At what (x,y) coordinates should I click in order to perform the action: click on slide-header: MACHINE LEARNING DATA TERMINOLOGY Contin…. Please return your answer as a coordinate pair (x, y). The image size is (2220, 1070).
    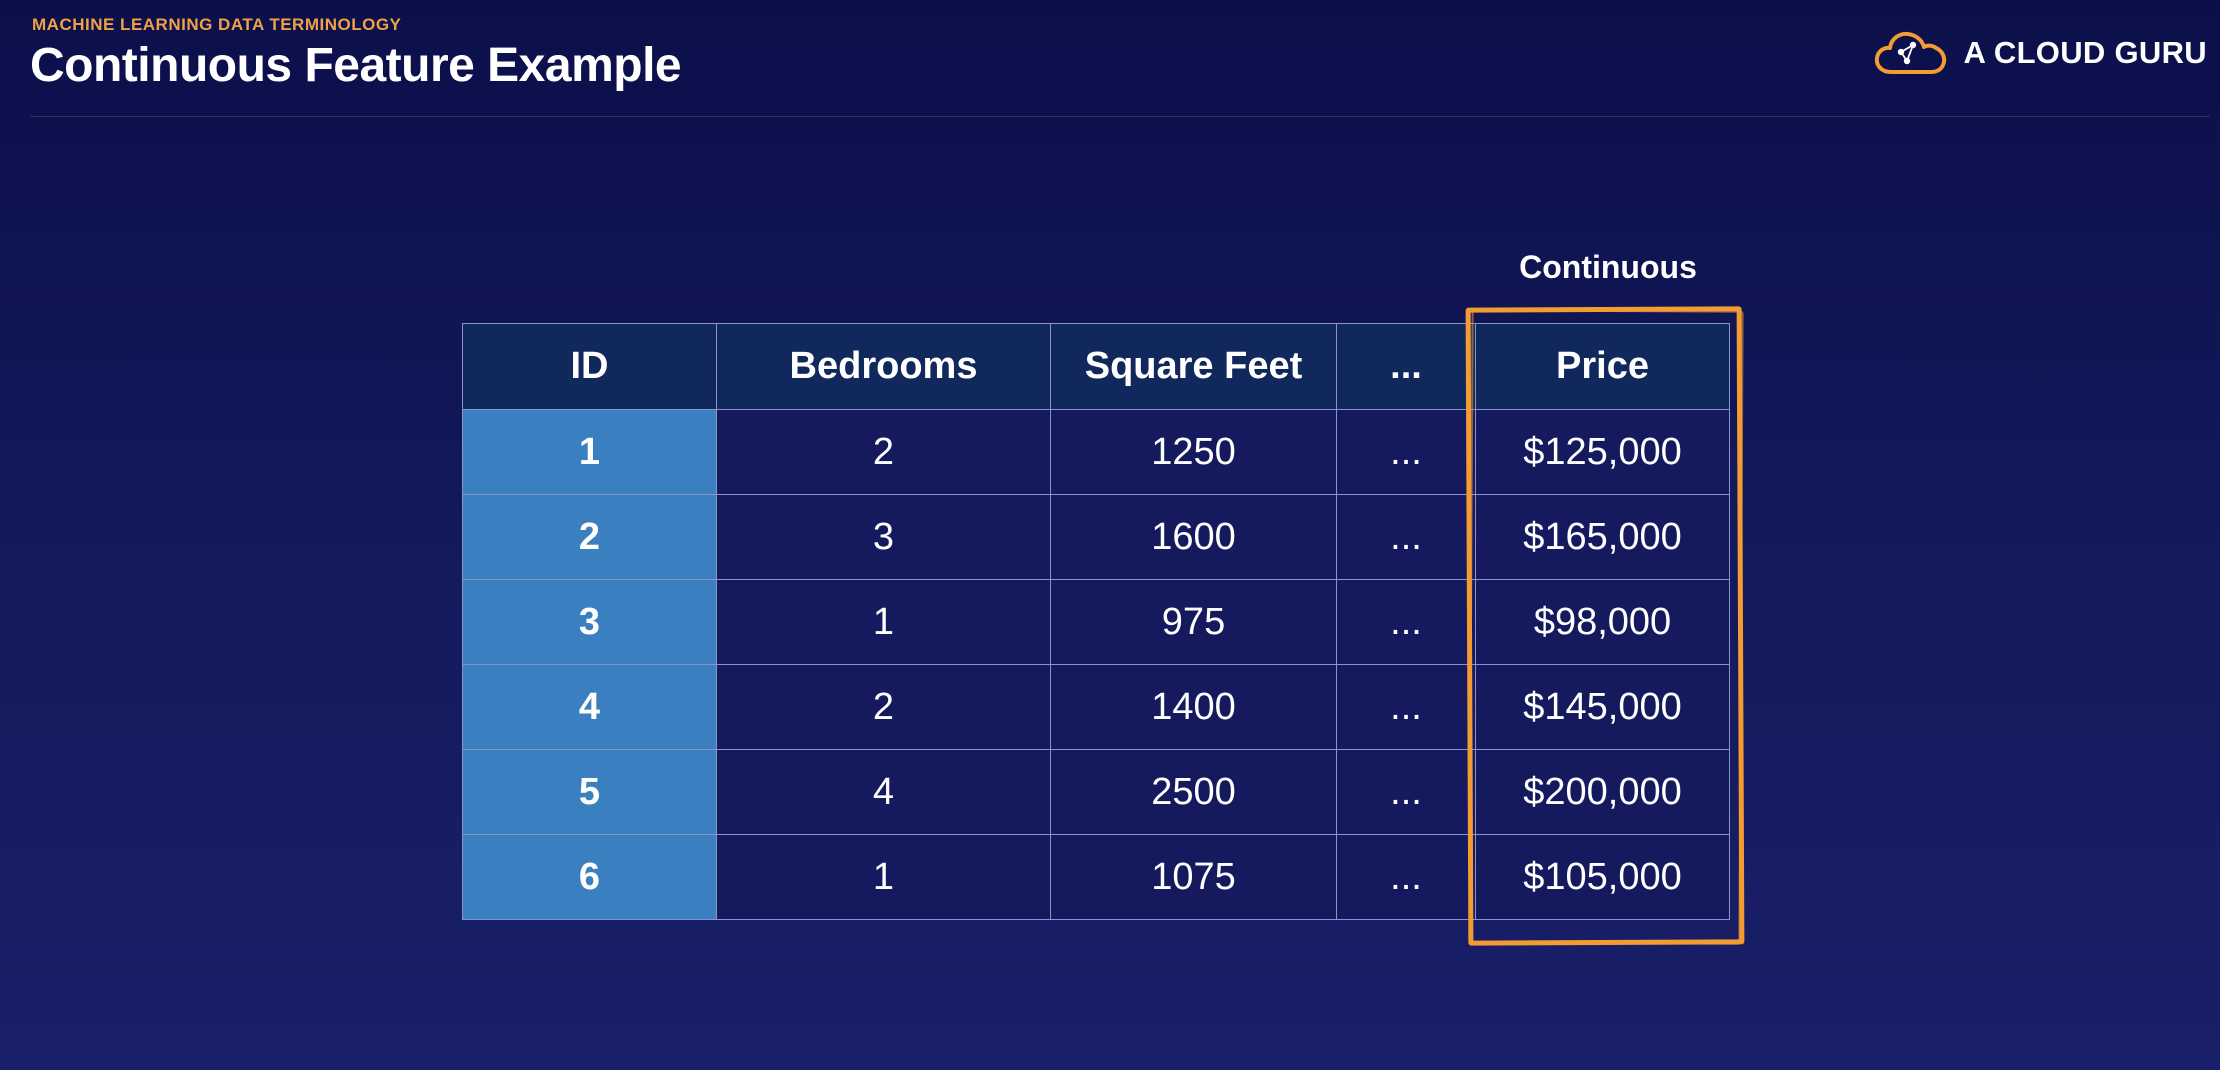
    Looking at the image, I should click on (1110, 58).